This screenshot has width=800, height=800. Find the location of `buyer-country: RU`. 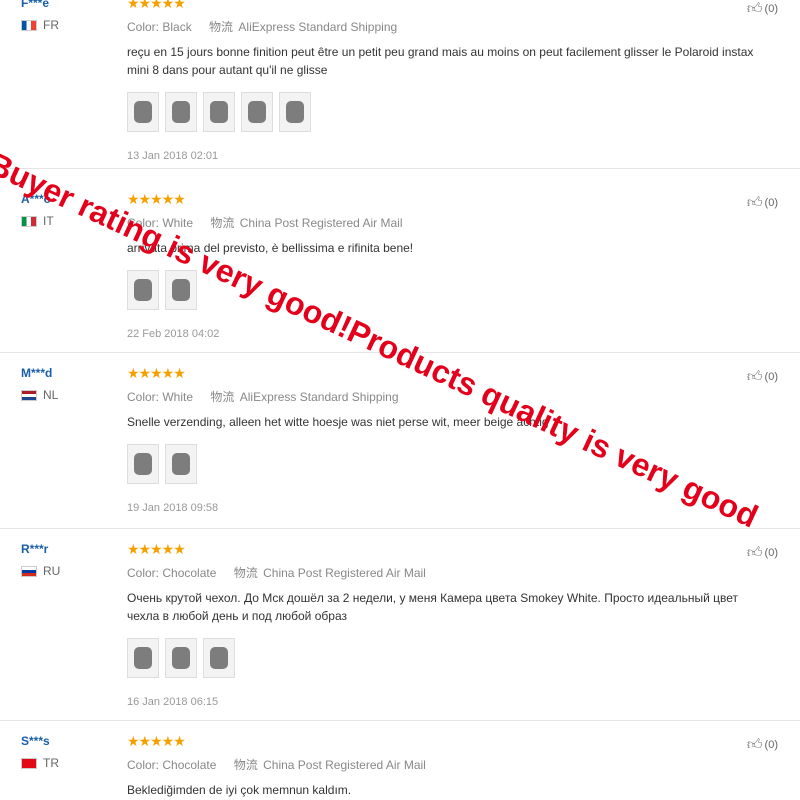

buyer-country: RU is located at coordinates (40, 571).